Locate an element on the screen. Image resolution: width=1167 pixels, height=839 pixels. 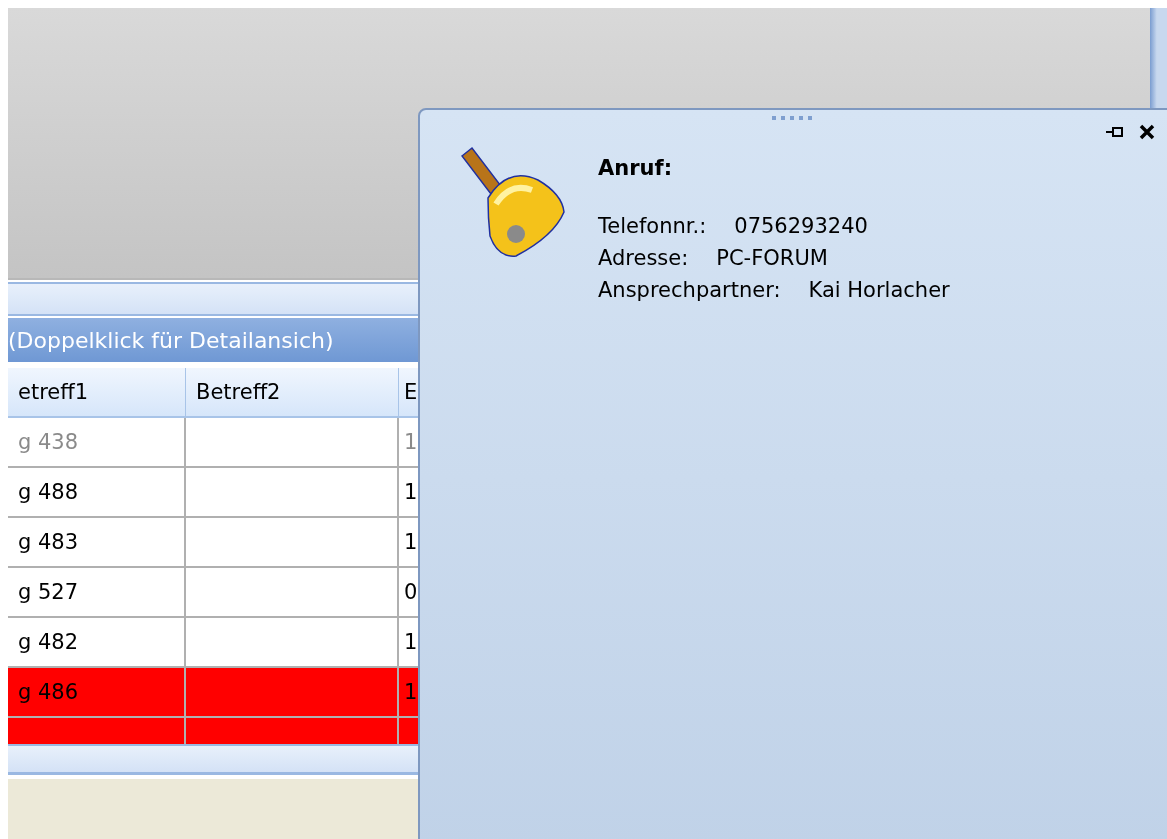
column-header: Betreff2 is located at coordinates (292, 393).